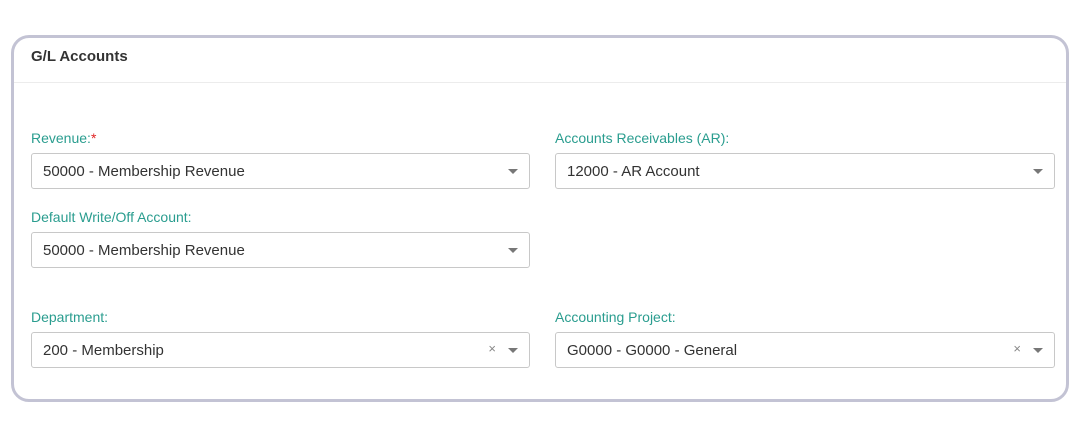 This screenshot has height=440, width=1083. Describe the element at coordinates (61, 138) in the screenshot. I see `revenue-label-text: Revenue:` at that location.